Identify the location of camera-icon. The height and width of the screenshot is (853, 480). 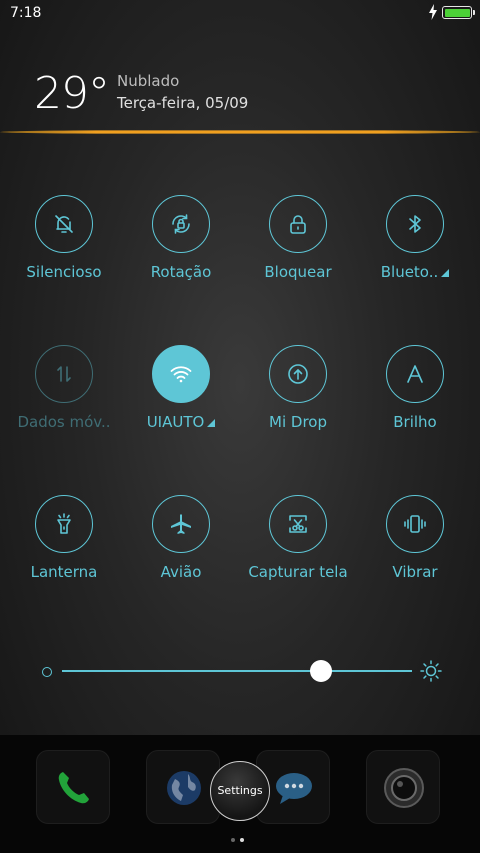
(404, 788).